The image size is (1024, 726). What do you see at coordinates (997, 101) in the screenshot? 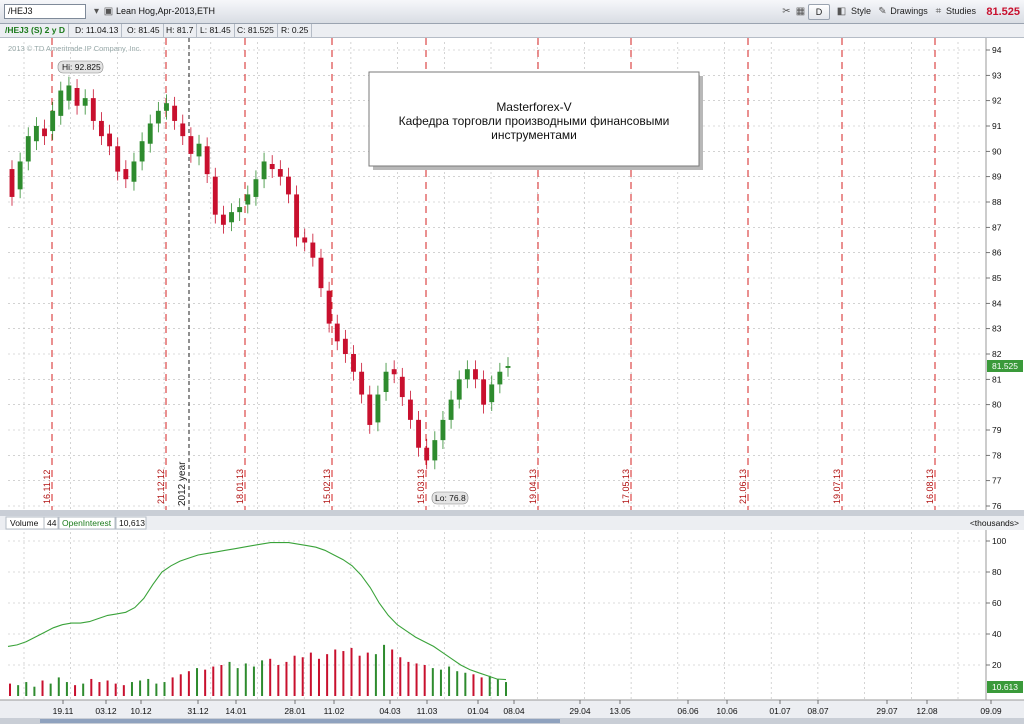
I see `price-tick-label: 92` at bounding box center [997, 101].